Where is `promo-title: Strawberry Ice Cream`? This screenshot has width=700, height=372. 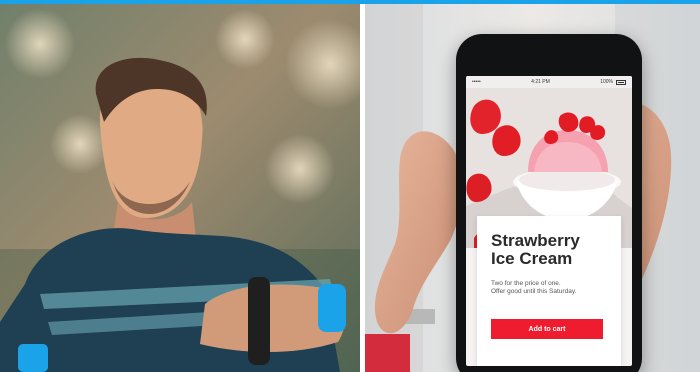
promo-title: Strawberry Ice Cream is located at coordinates (549, 250).